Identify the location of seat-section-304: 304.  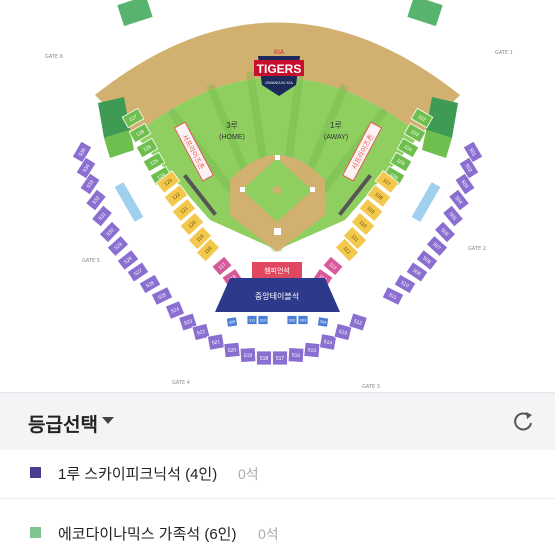
(323, 322).